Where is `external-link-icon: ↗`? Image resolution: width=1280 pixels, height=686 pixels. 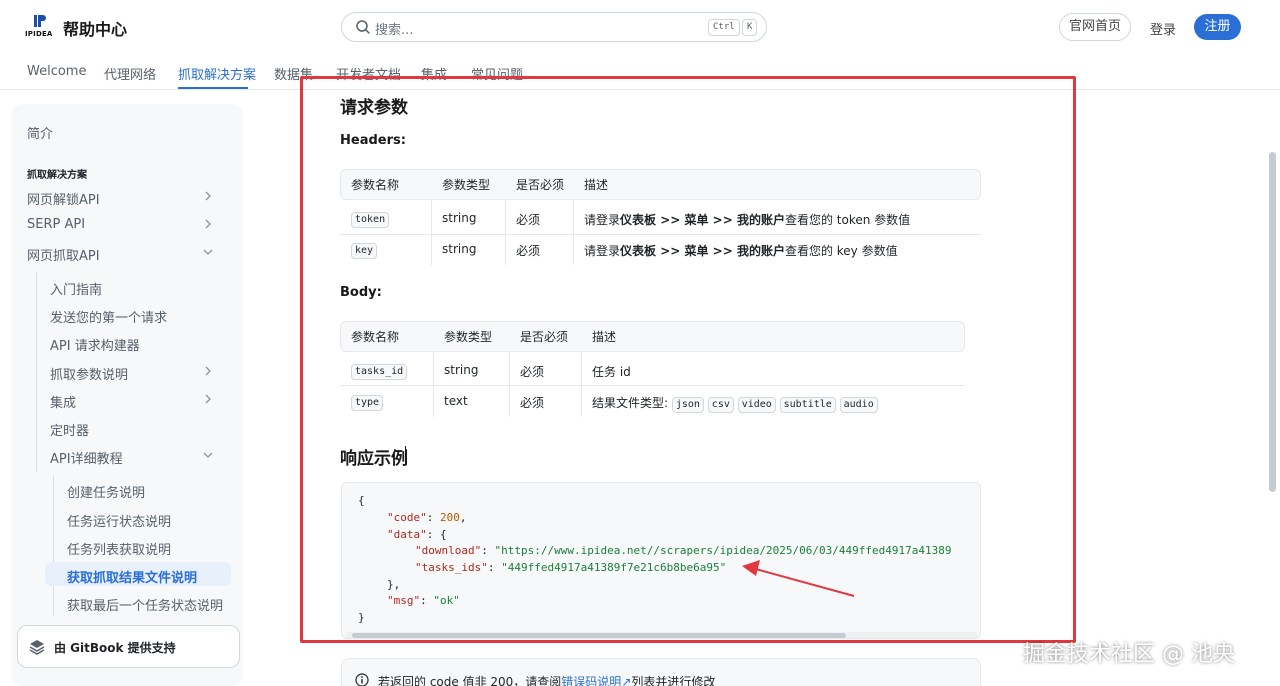 external-link-icon: ↗ is located at coordinates (626, 680).